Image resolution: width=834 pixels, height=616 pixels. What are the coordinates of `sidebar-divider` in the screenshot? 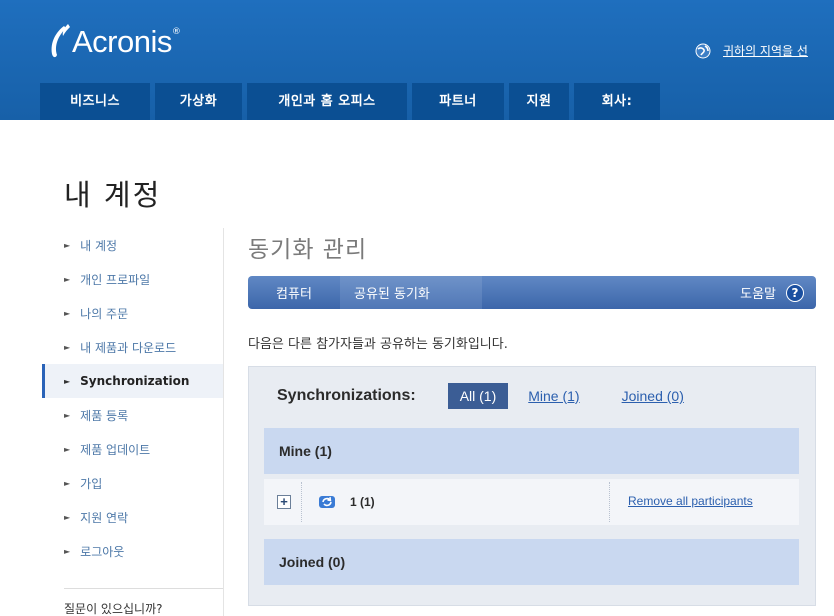 It's located at (143, 588).